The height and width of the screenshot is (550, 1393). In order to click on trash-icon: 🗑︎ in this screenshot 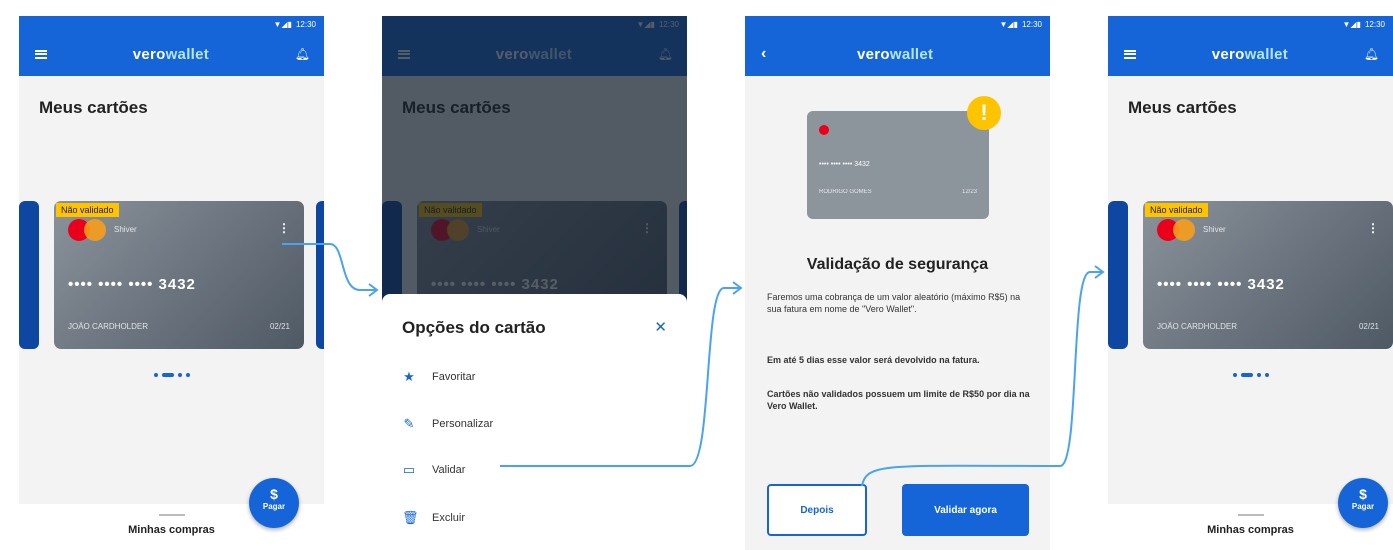, I will do `click(410, 517)`.